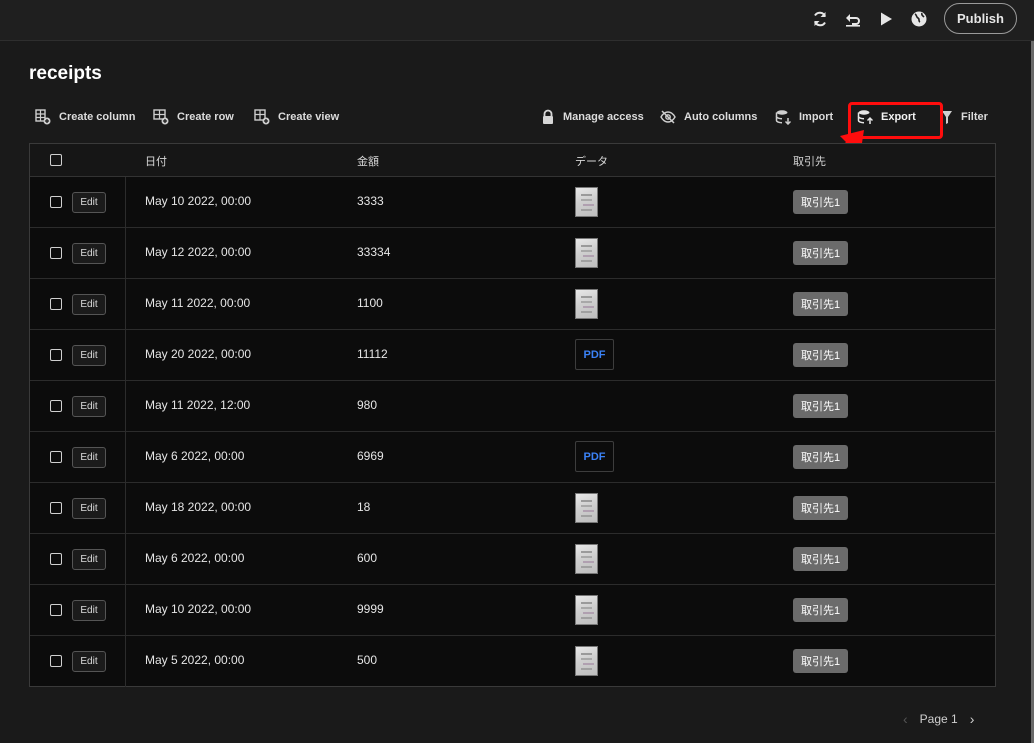  What do you see at coordinates (195, 660) in the screenshot?
I see `date-cell: May 5 2022, 00:00` at bounding box center [195, 660].